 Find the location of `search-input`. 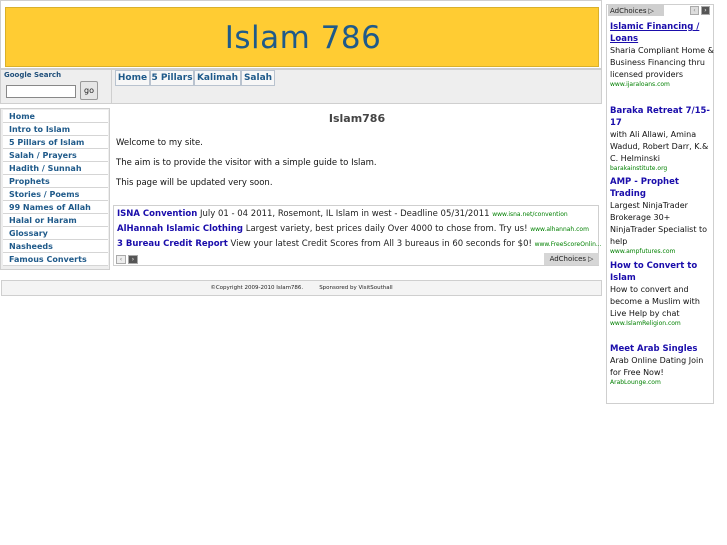

search-input is located at coordinates (41, 91).